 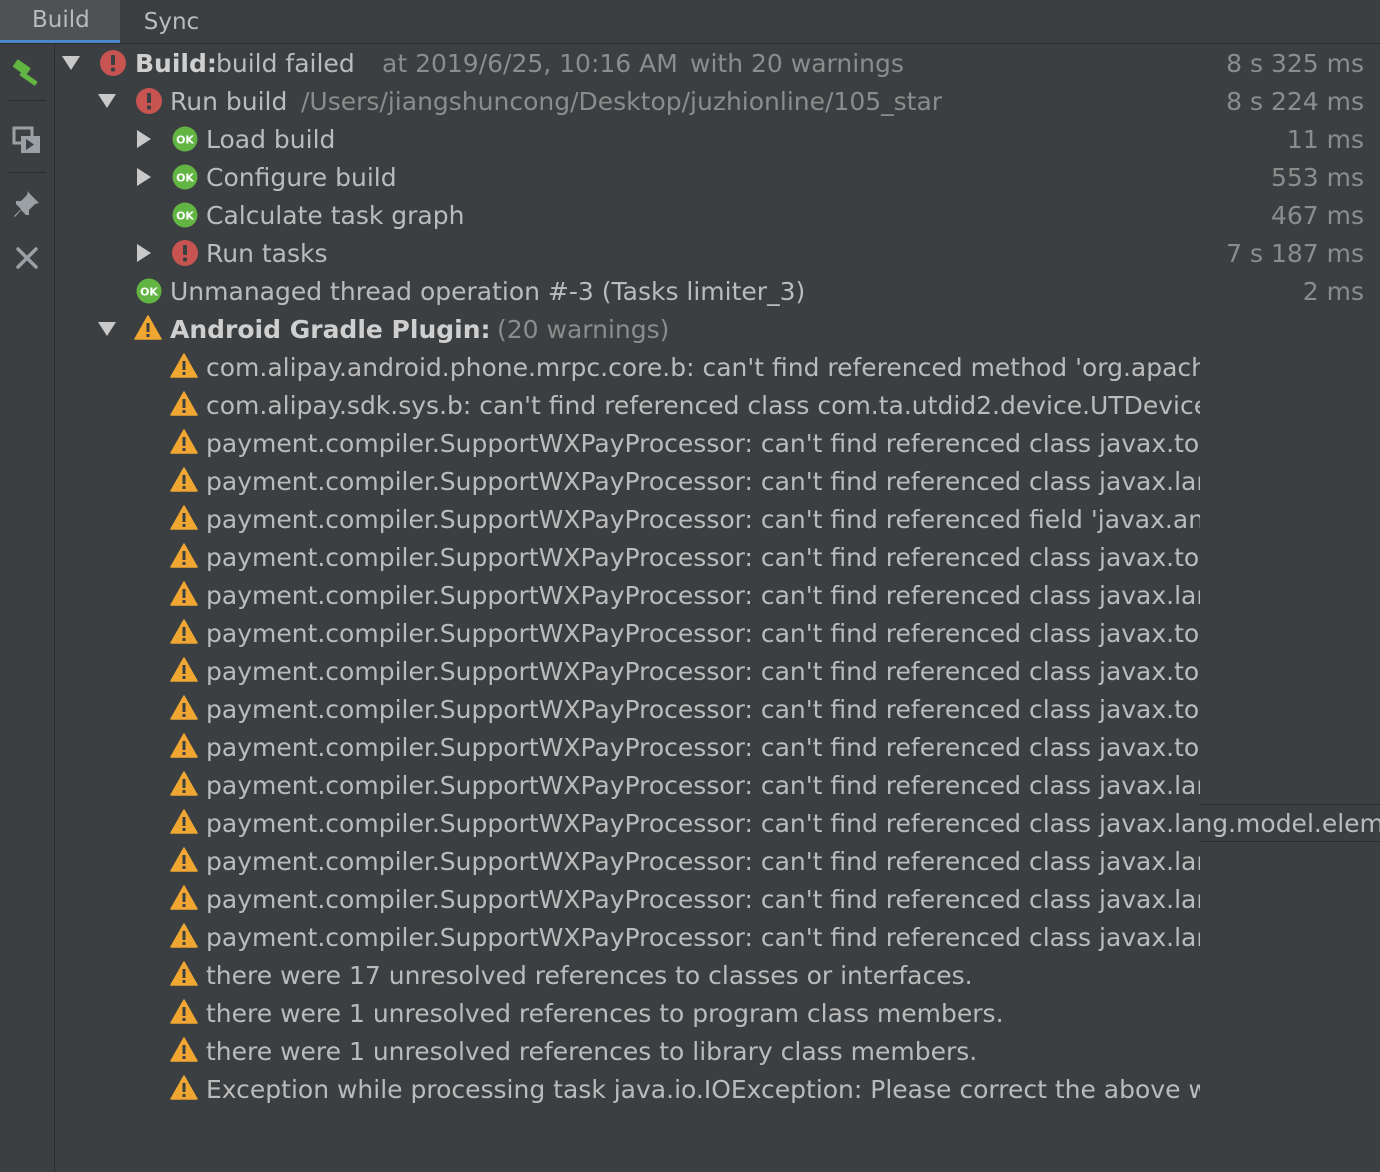 I want to click on run-build-duration: 8 s 224 ms, so click(x=1295, y=101).